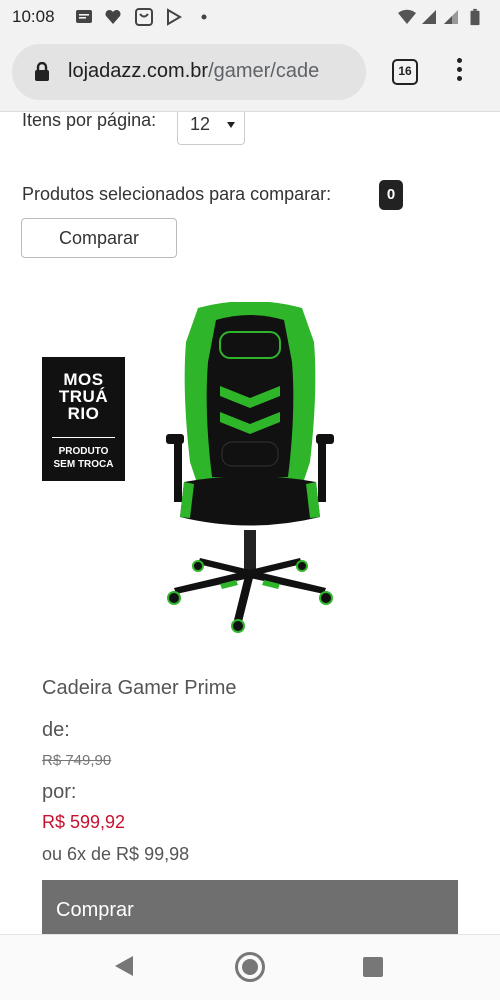 This screenshot has height=1000, width=500. I want to click on product-name: Cadeira Gamer Prime, so click(139, 688).